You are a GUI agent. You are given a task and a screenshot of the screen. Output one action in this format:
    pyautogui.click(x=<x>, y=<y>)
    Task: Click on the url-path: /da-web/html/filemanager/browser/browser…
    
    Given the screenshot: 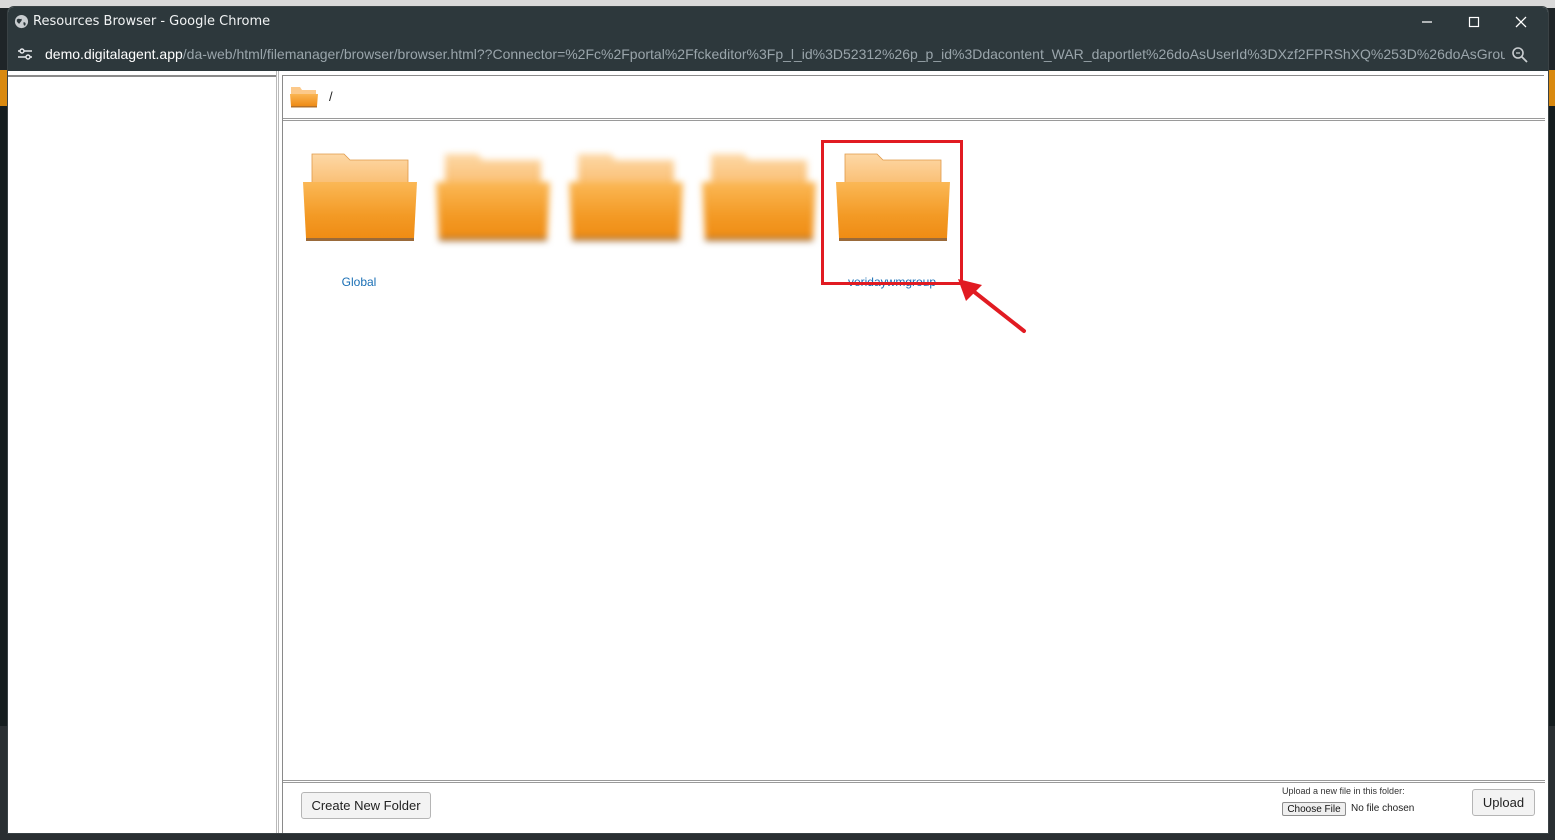 What is the action you would take?
    pyautogui.click(x=843, y=54)
    